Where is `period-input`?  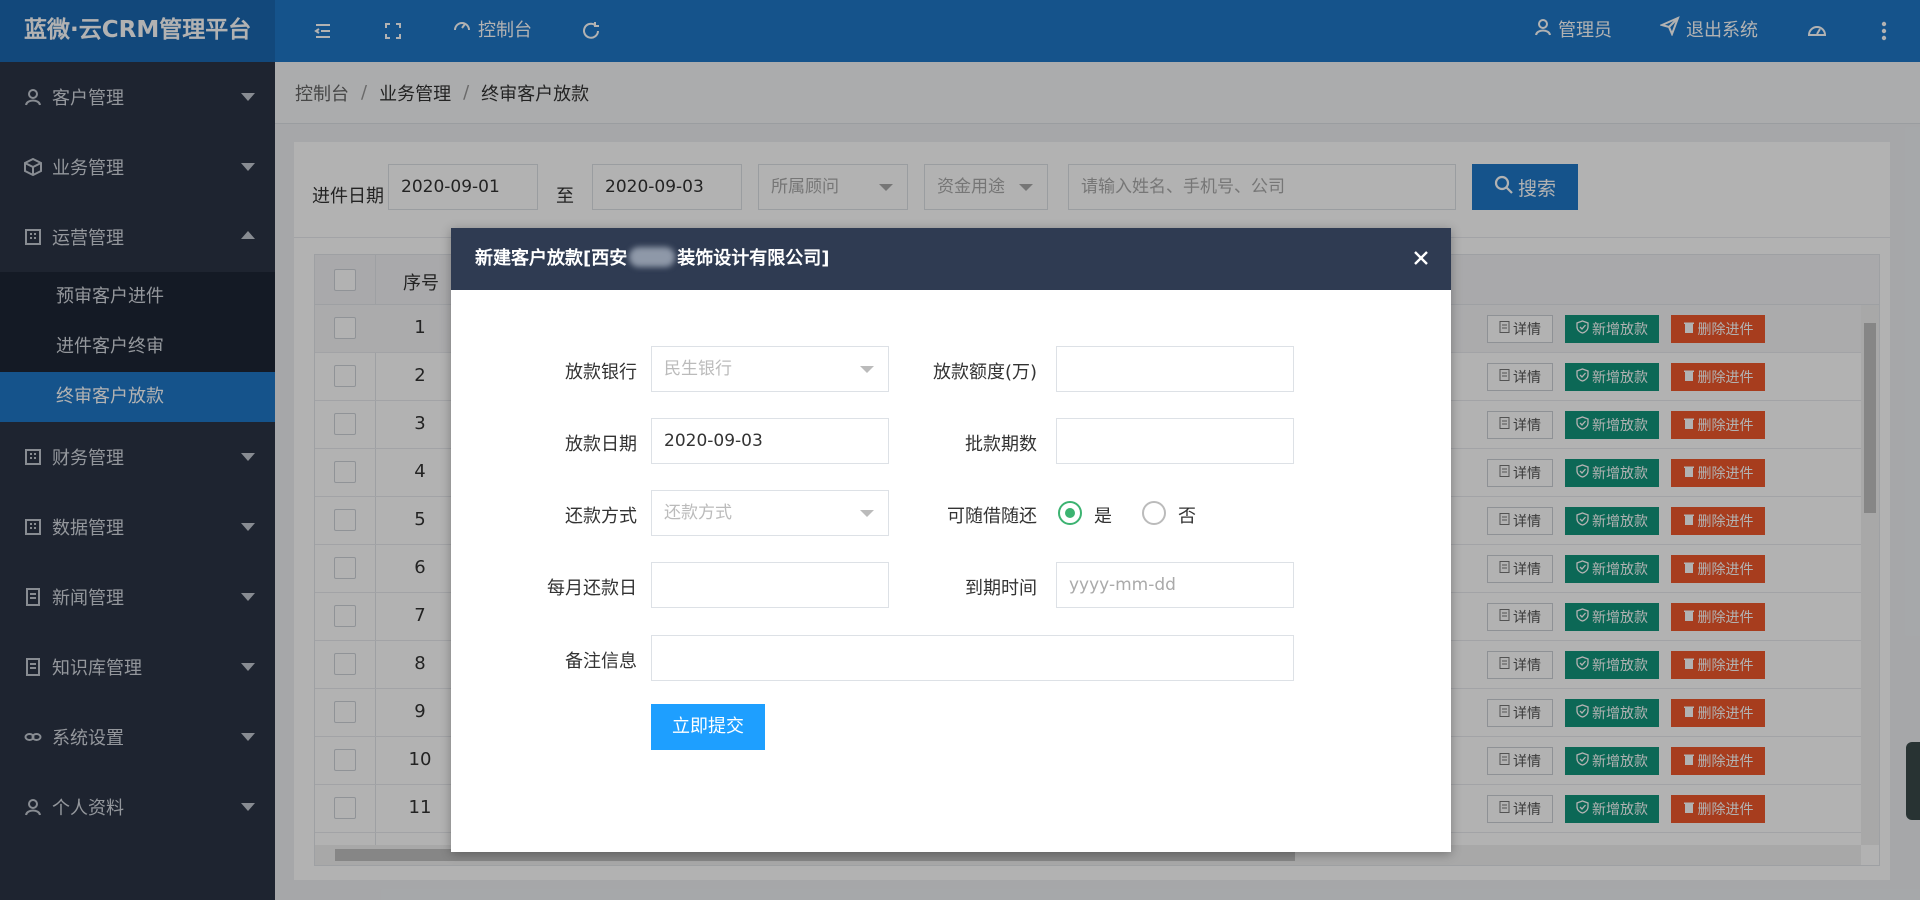 period-input is located at coordinates (1175, 441).